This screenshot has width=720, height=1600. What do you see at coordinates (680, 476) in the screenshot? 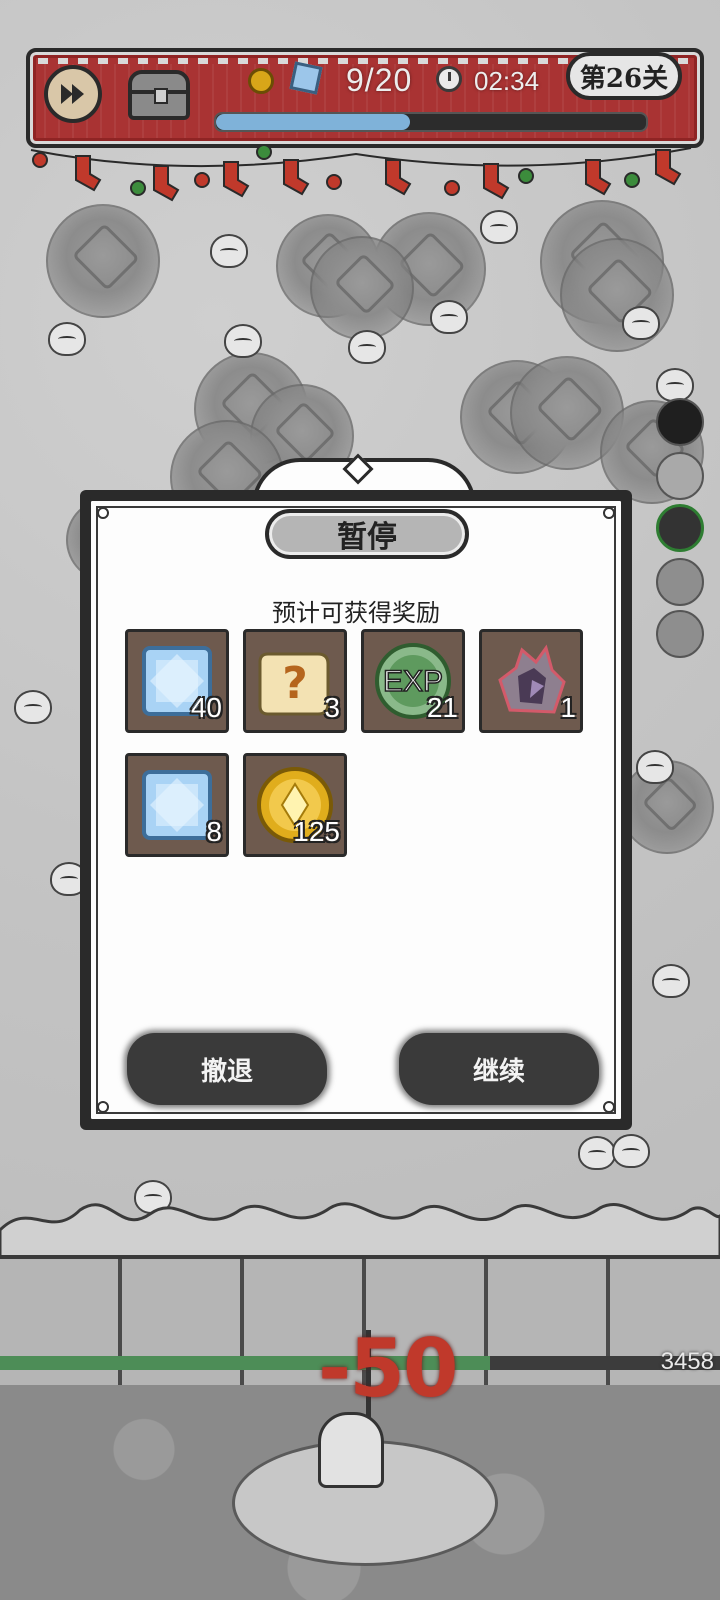
I see `skill-slot-burst` at bounding box center [680, 476].